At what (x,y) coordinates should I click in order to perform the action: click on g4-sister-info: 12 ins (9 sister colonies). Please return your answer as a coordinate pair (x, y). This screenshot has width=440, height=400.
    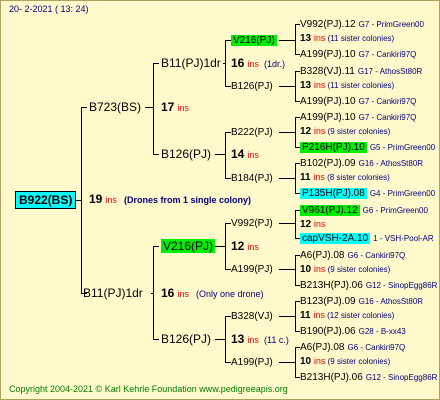
    Looking at the image, I should click on (345, 131).